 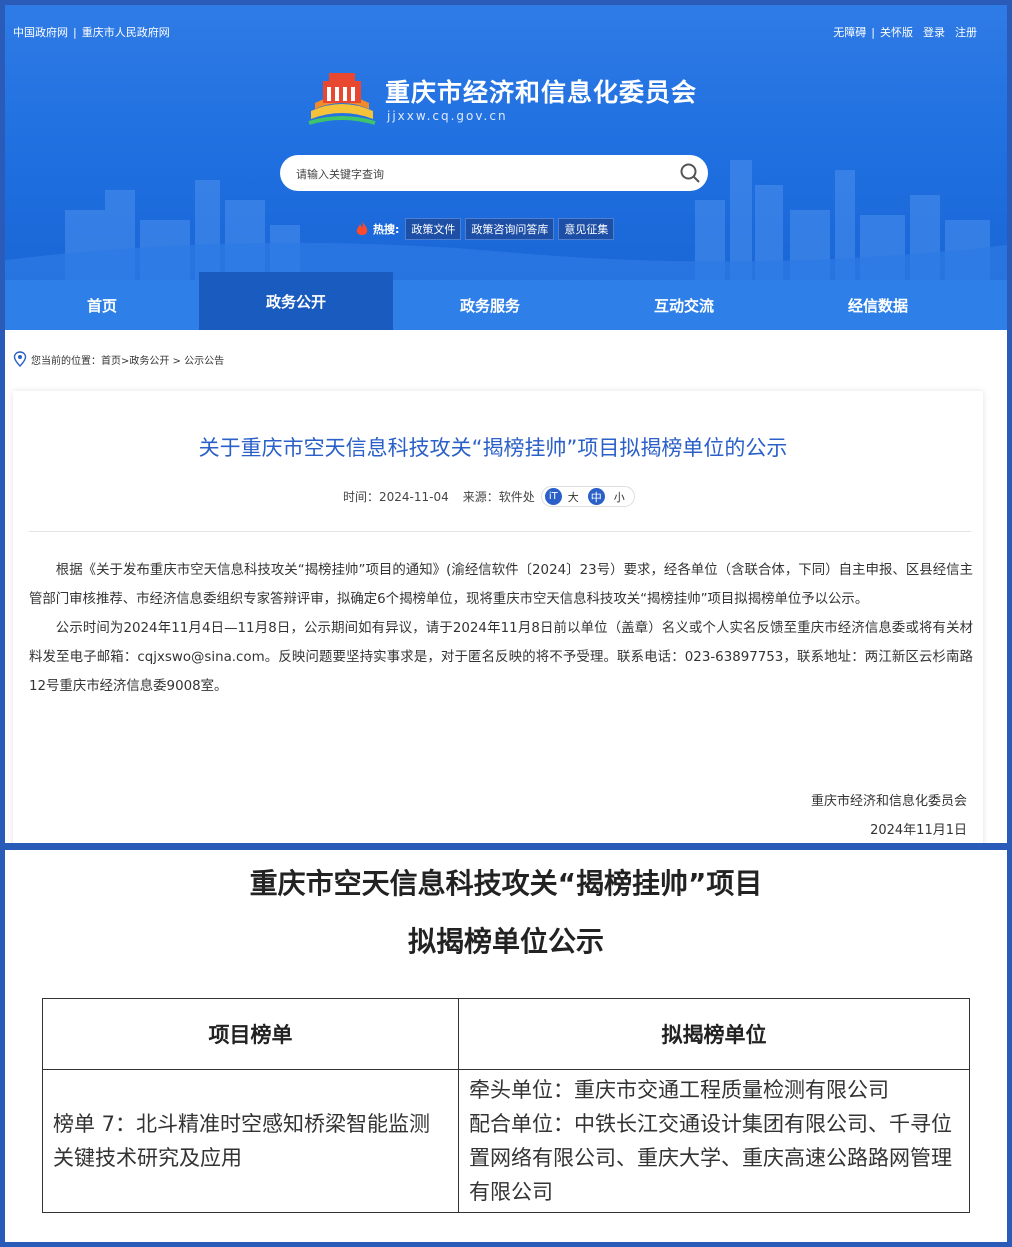 I want to click on divider, so click(x=500, y=531).